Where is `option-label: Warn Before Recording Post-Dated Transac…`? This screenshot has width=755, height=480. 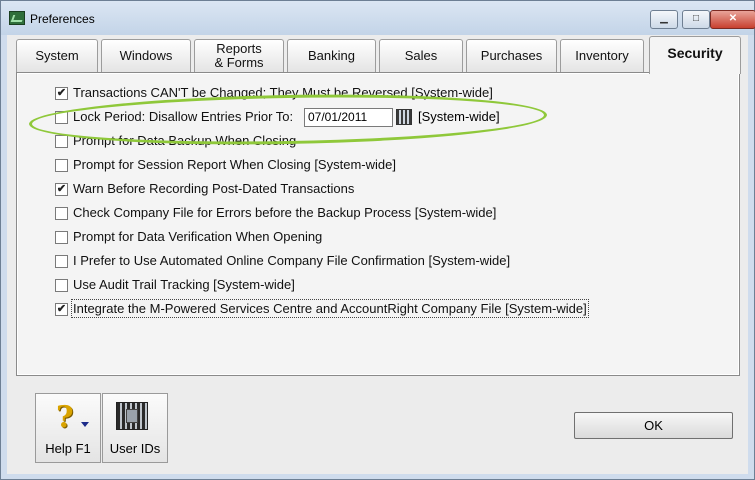
option-label: Warn Before Recording Post-Dated Transac… is located at coordinates (214, 188).